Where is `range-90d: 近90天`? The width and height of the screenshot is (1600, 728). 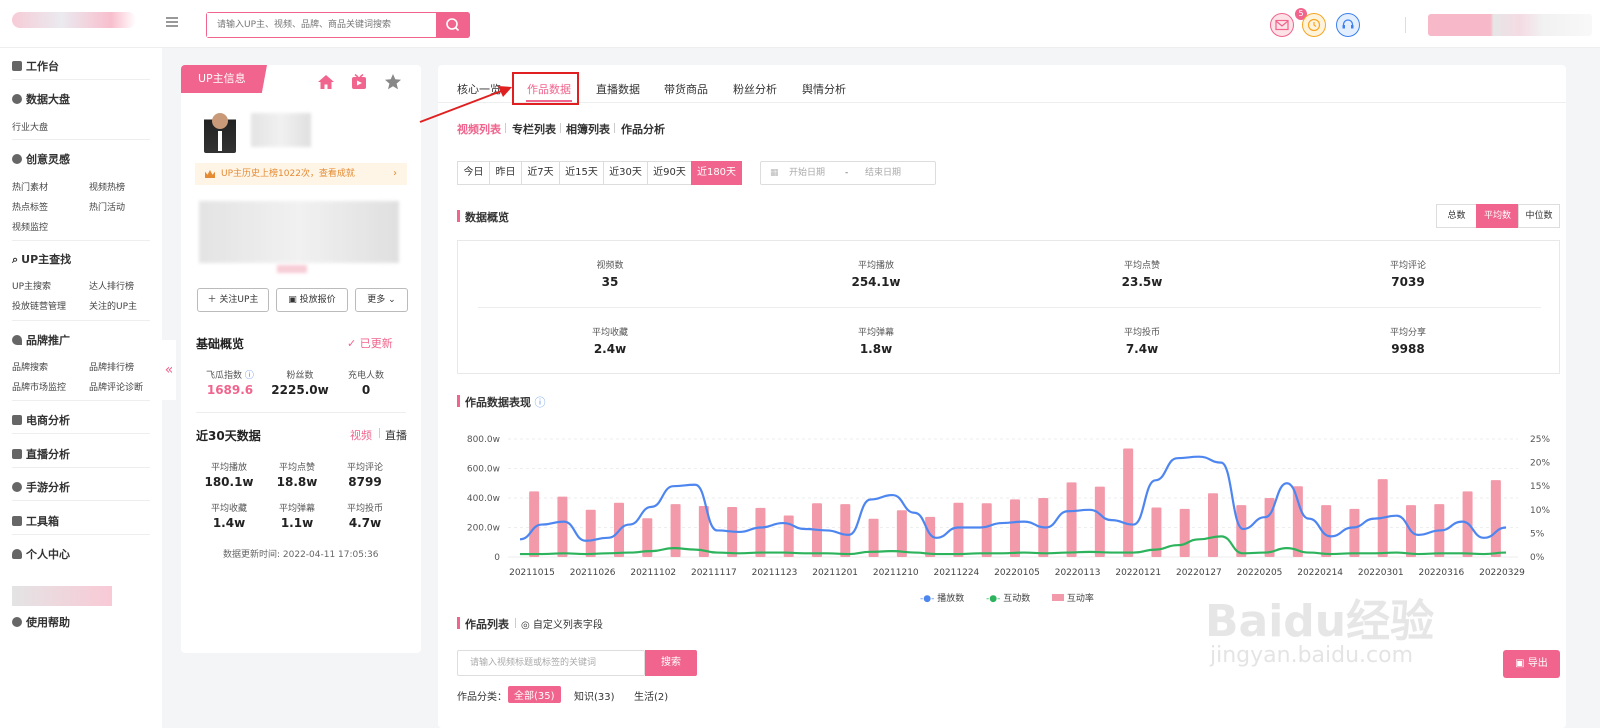
range-90d: 近90天 is located at coordinates (669, 173).